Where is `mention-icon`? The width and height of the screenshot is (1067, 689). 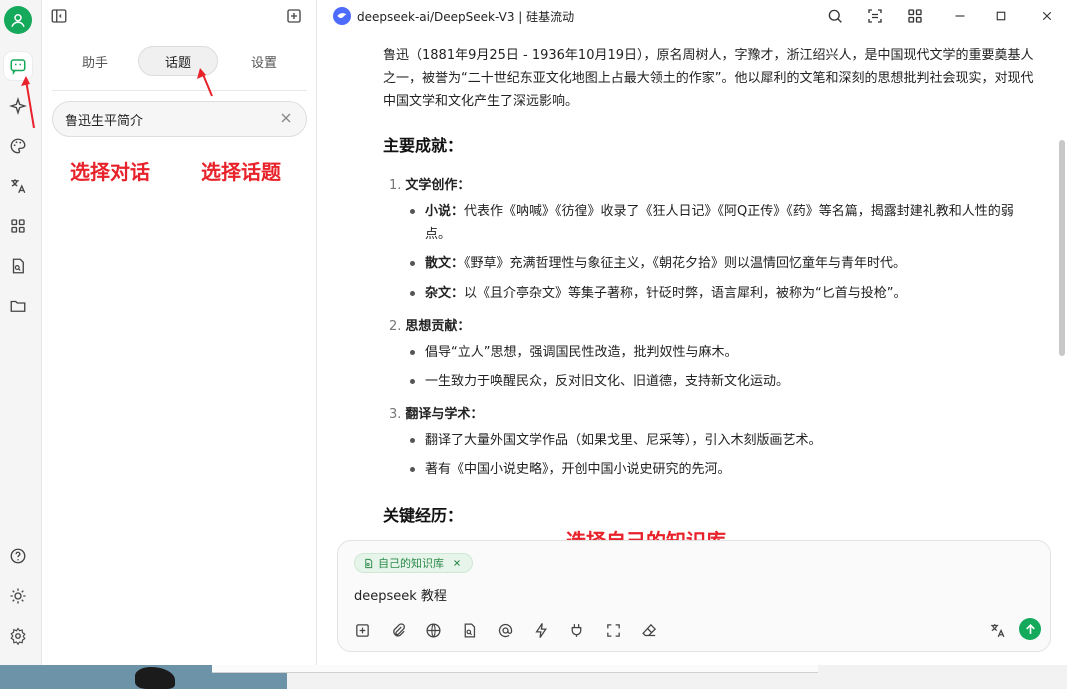
mention-icon is located at coordinates (505, 630).